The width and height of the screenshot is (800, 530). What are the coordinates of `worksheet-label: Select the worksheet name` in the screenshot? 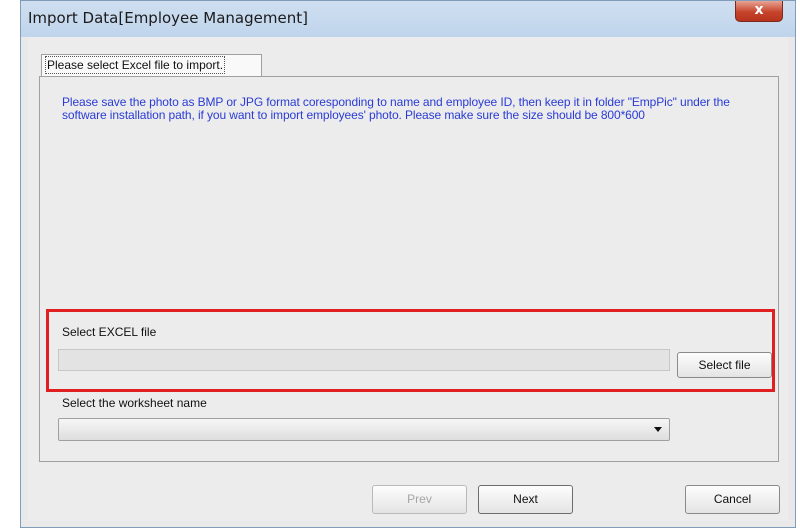 It's located at (134, 403).